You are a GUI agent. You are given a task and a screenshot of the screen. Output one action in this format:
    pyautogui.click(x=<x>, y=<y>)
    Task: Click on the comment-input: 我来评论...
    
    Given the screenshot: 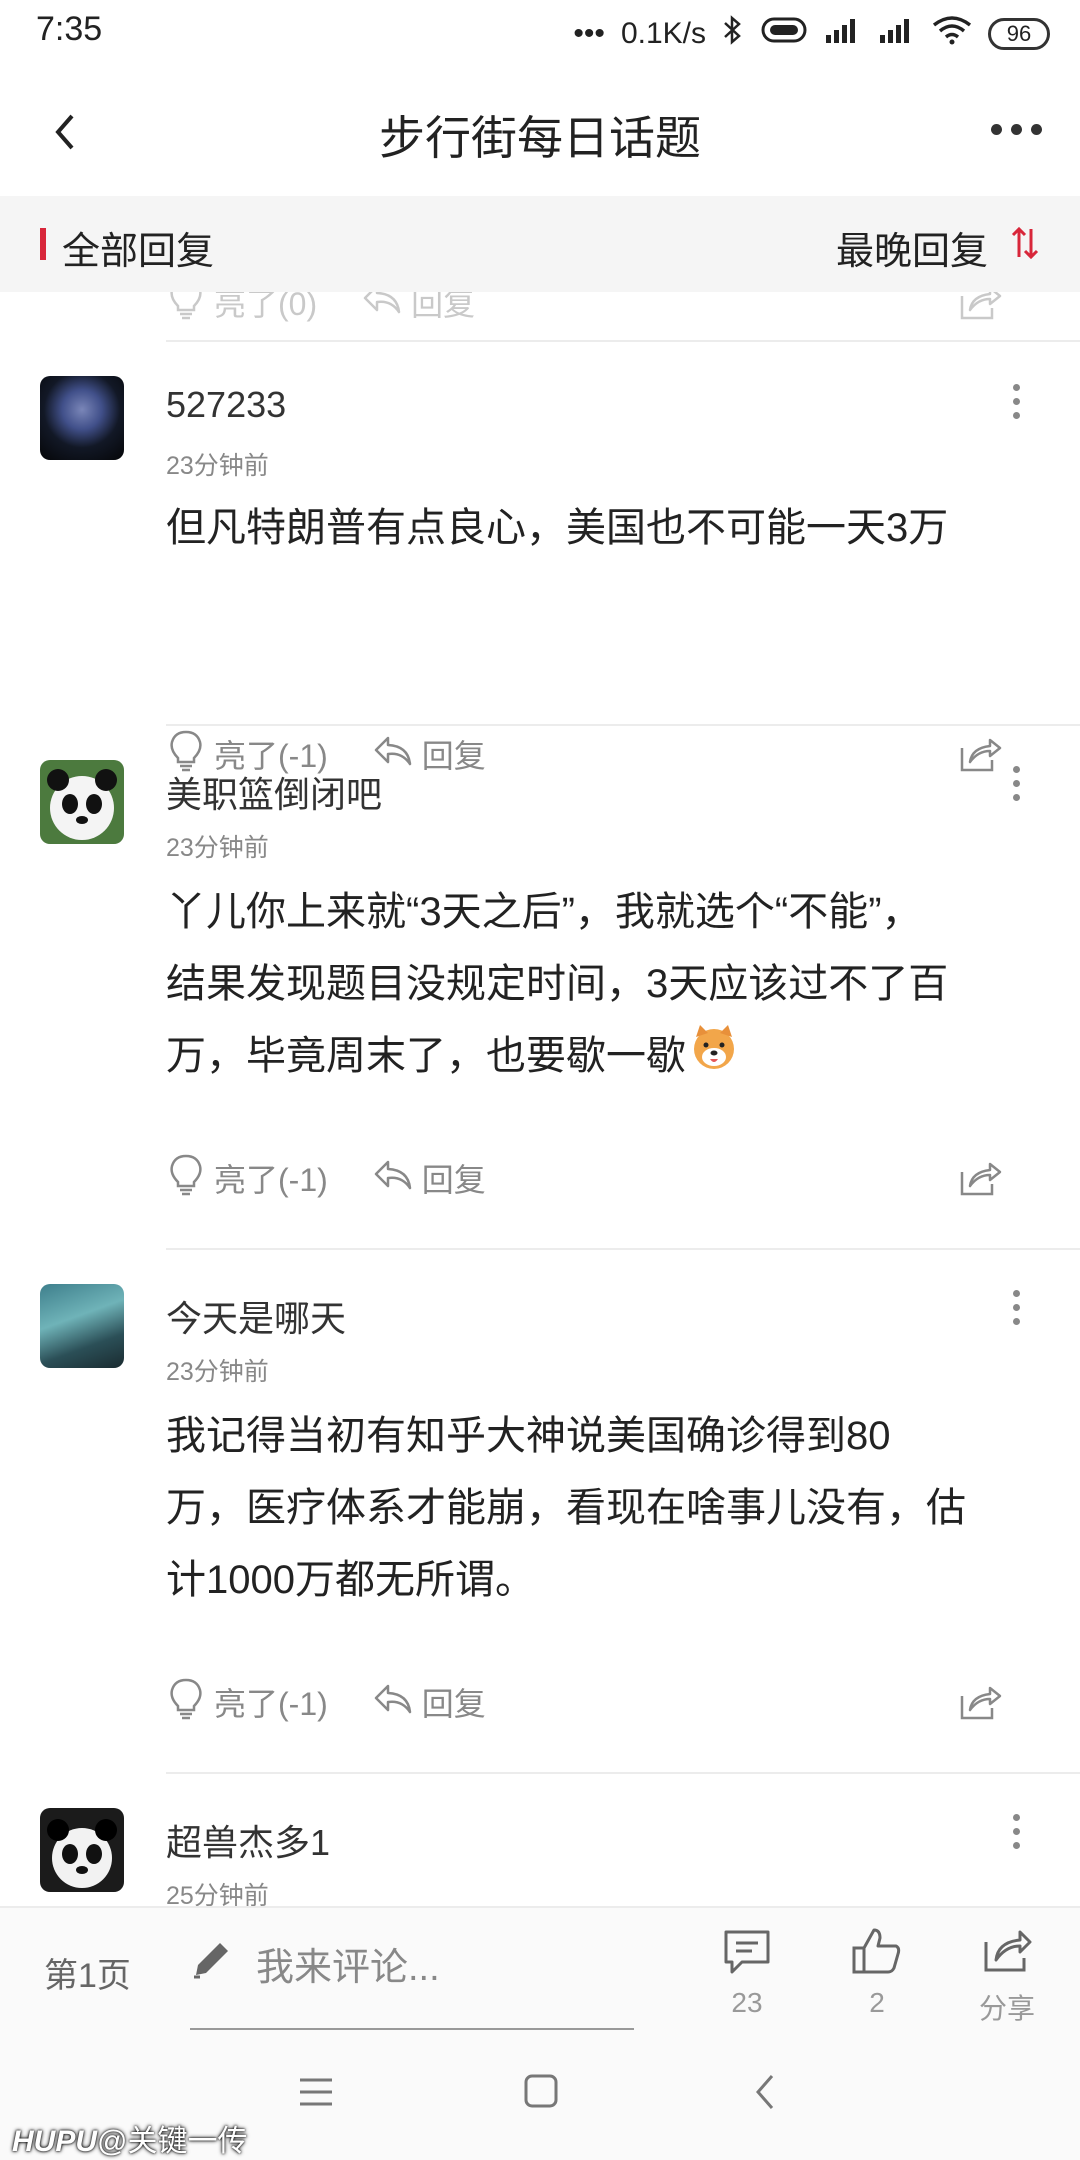 What is the action you would take?
    pyautogui.click(x=315, y=1963)
    